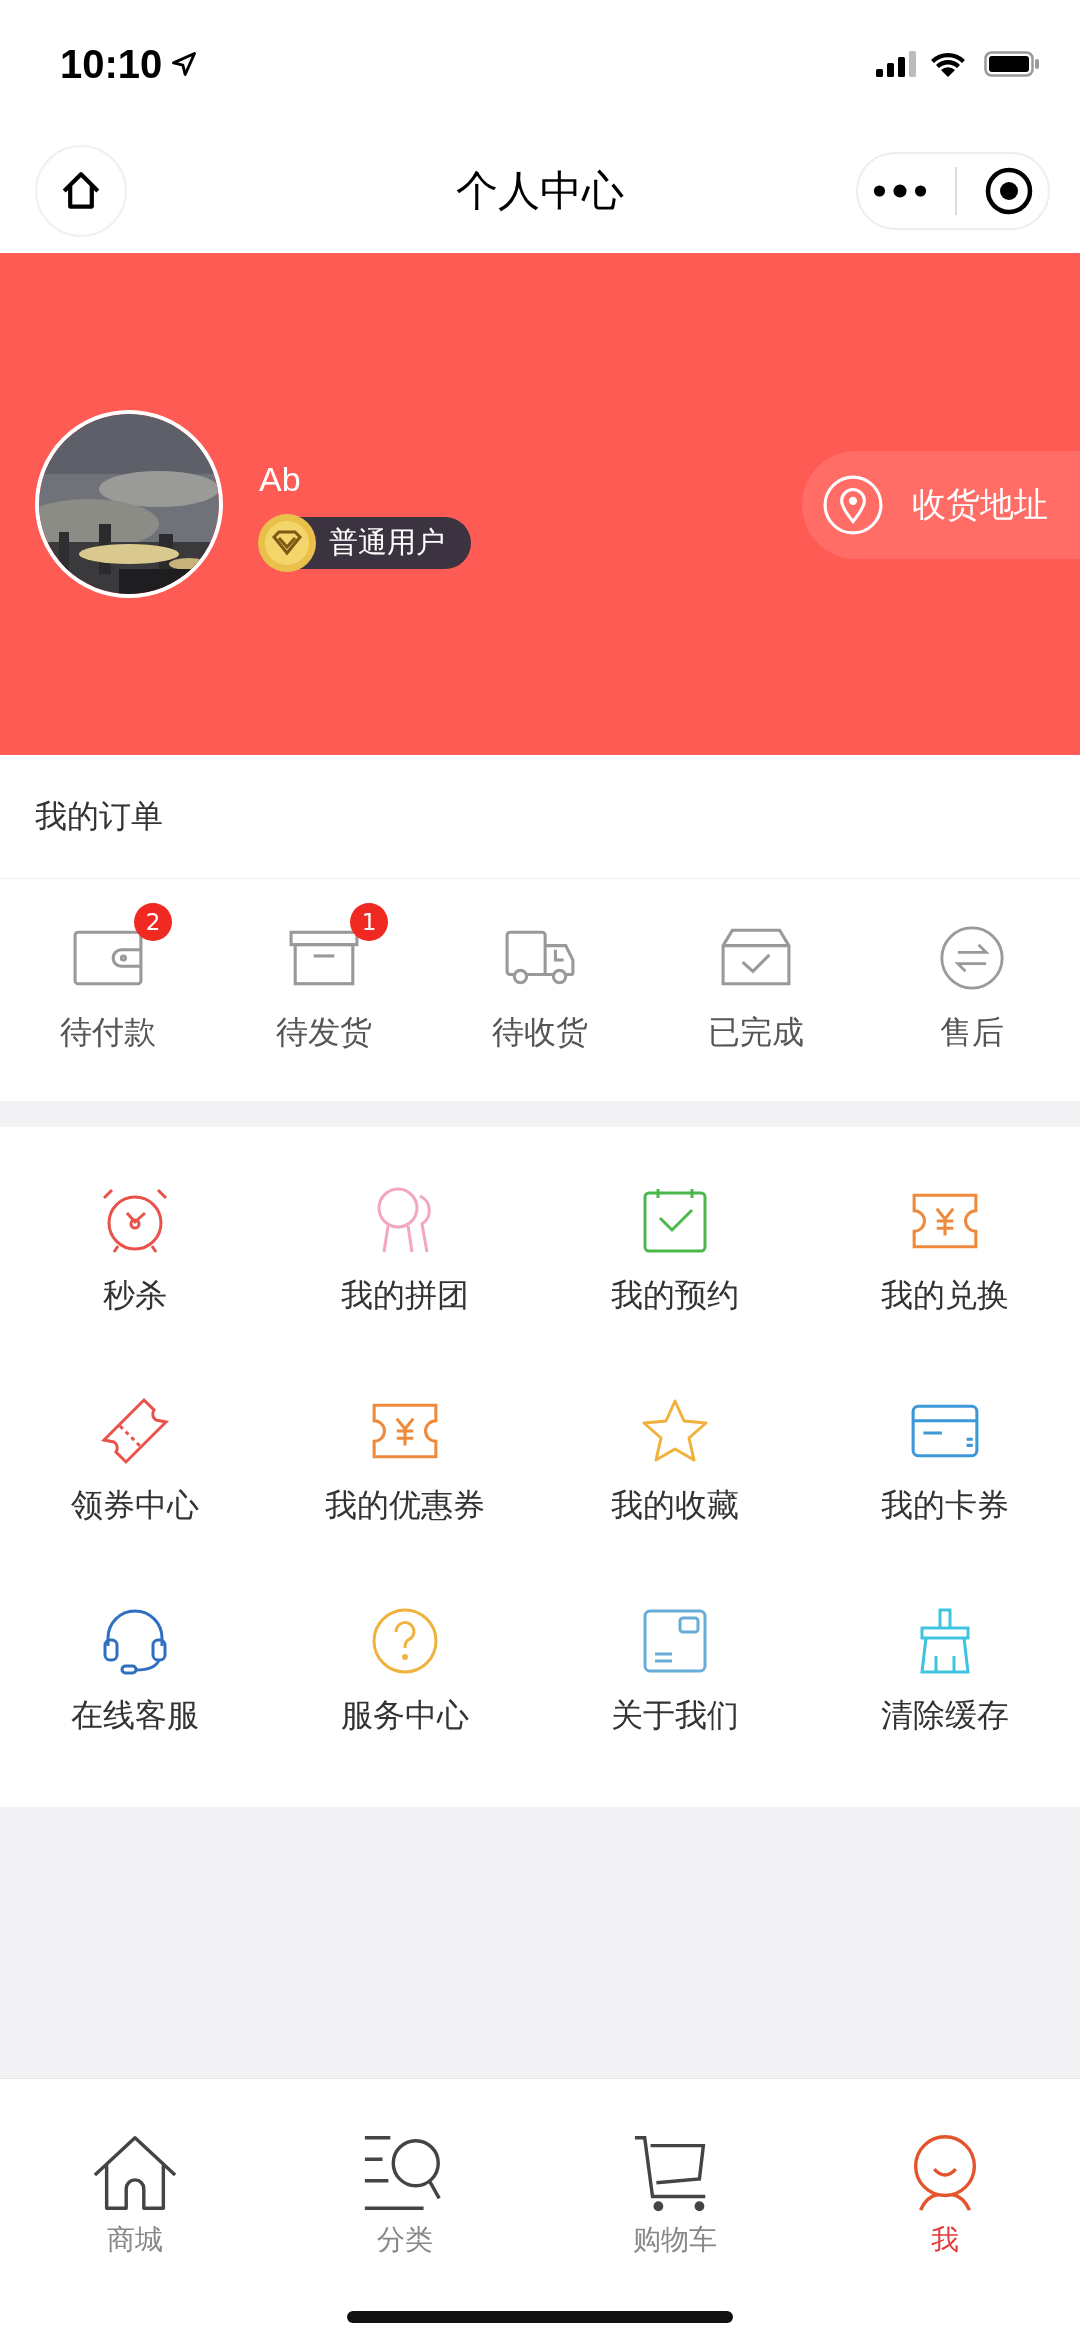 This screenshot has height=2339, width=1080. I want to click on section-title: 我的订单, so click(99, 816).